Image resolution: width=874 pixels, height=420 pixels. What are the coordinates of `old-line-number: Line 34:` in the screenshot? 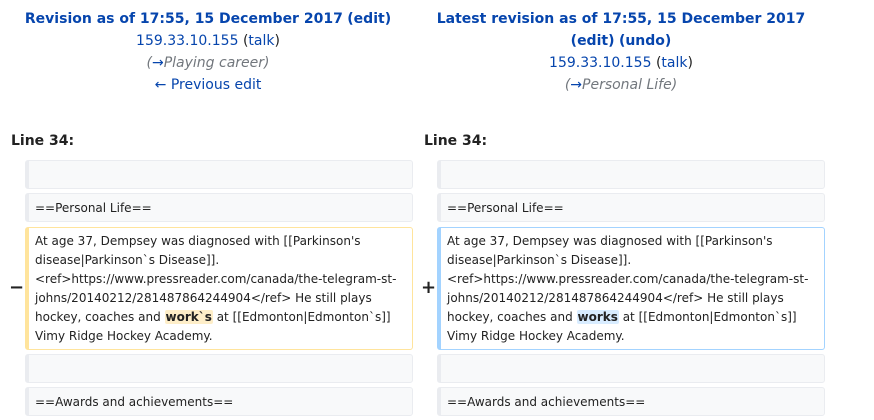 It's located at (43, 141).